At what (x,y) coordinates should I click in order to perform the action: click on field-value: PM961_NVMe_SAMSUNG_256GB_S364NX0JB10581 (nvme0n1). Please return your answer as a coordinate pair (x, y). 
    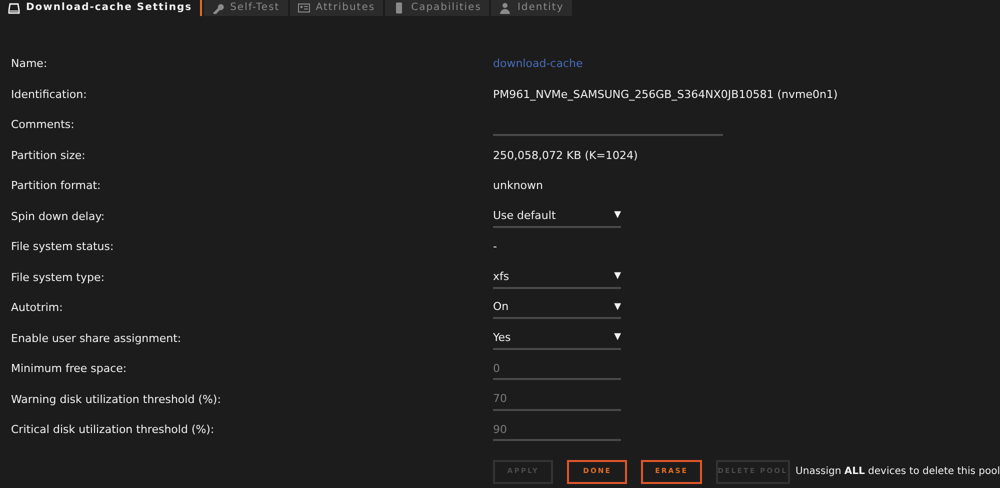
    Looking at the image, I should click on (665, 94).